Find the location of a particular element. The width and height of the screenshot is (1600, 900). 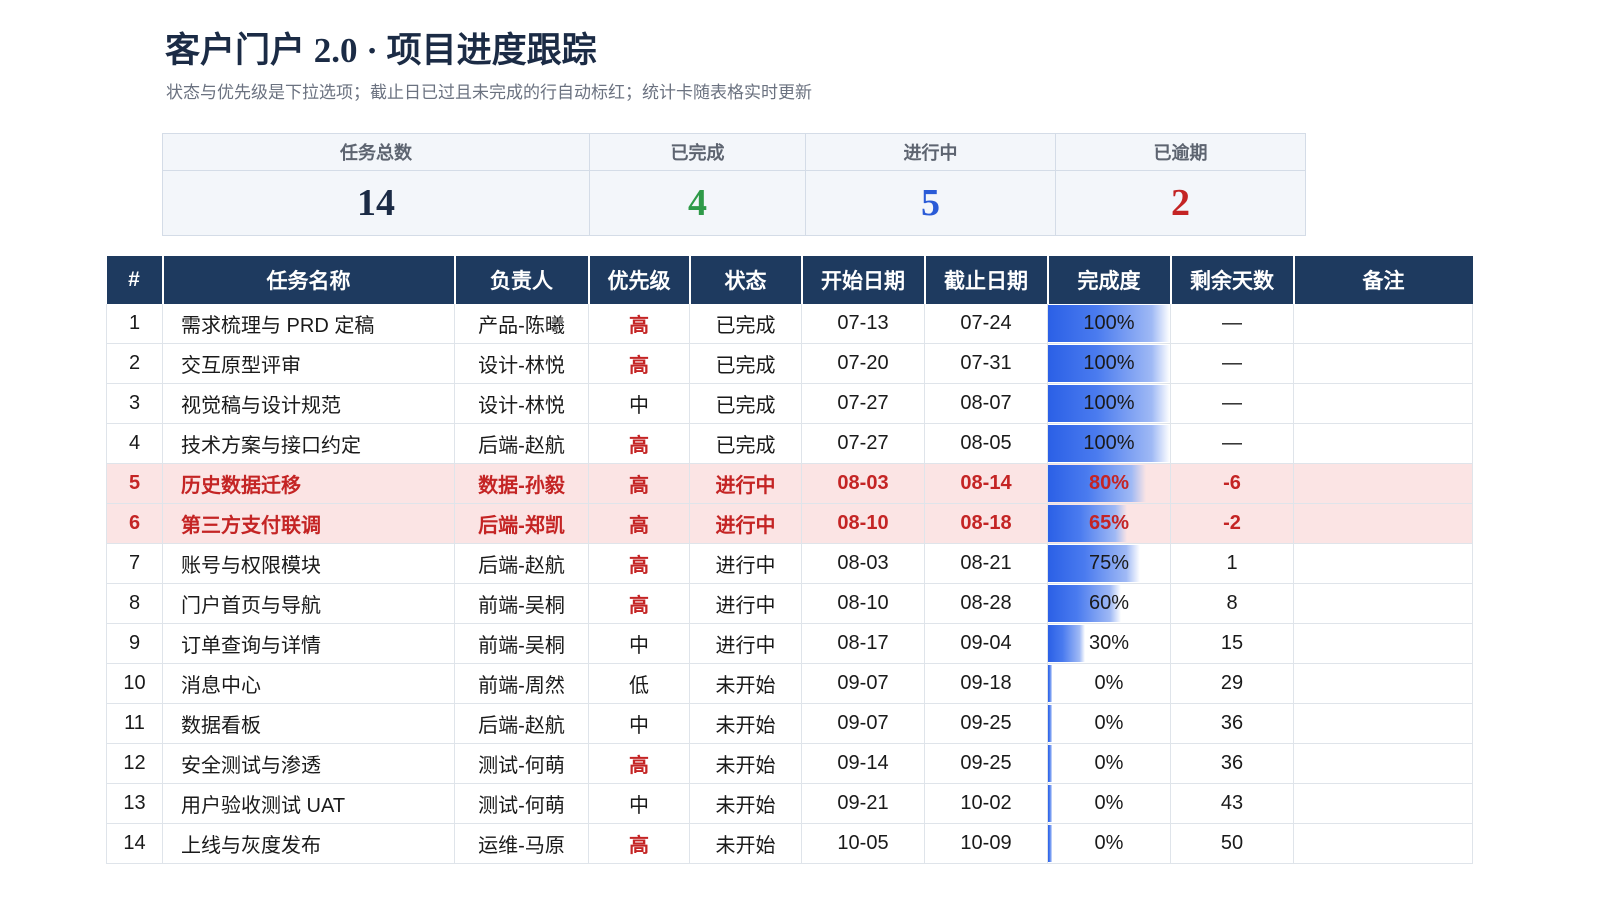

table-row: 1 需求梳理与 PRD 定稿 产品-陈曦高已完成 07-13 07-24 100% — is located at coordinates (789, 324).